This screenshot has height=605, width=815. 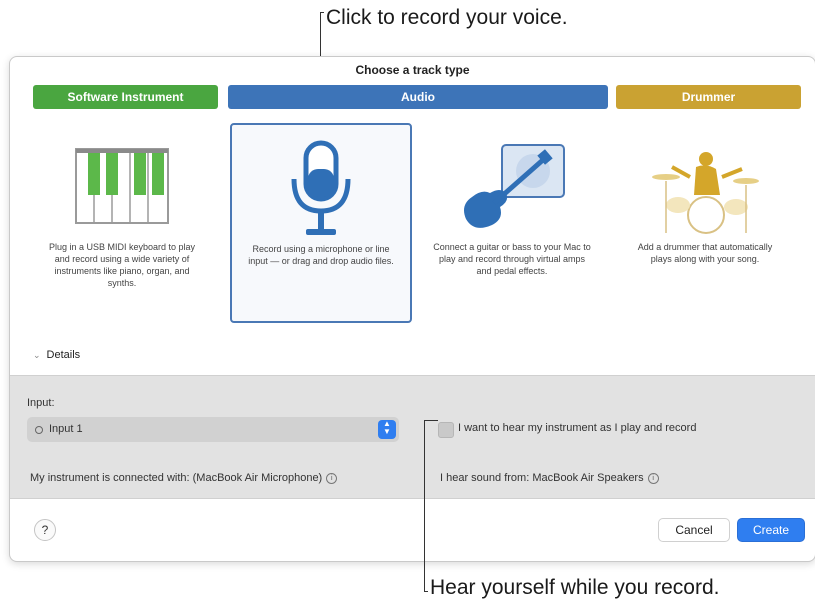 I want to click on guitar-icon, so click(x=514, y=186).